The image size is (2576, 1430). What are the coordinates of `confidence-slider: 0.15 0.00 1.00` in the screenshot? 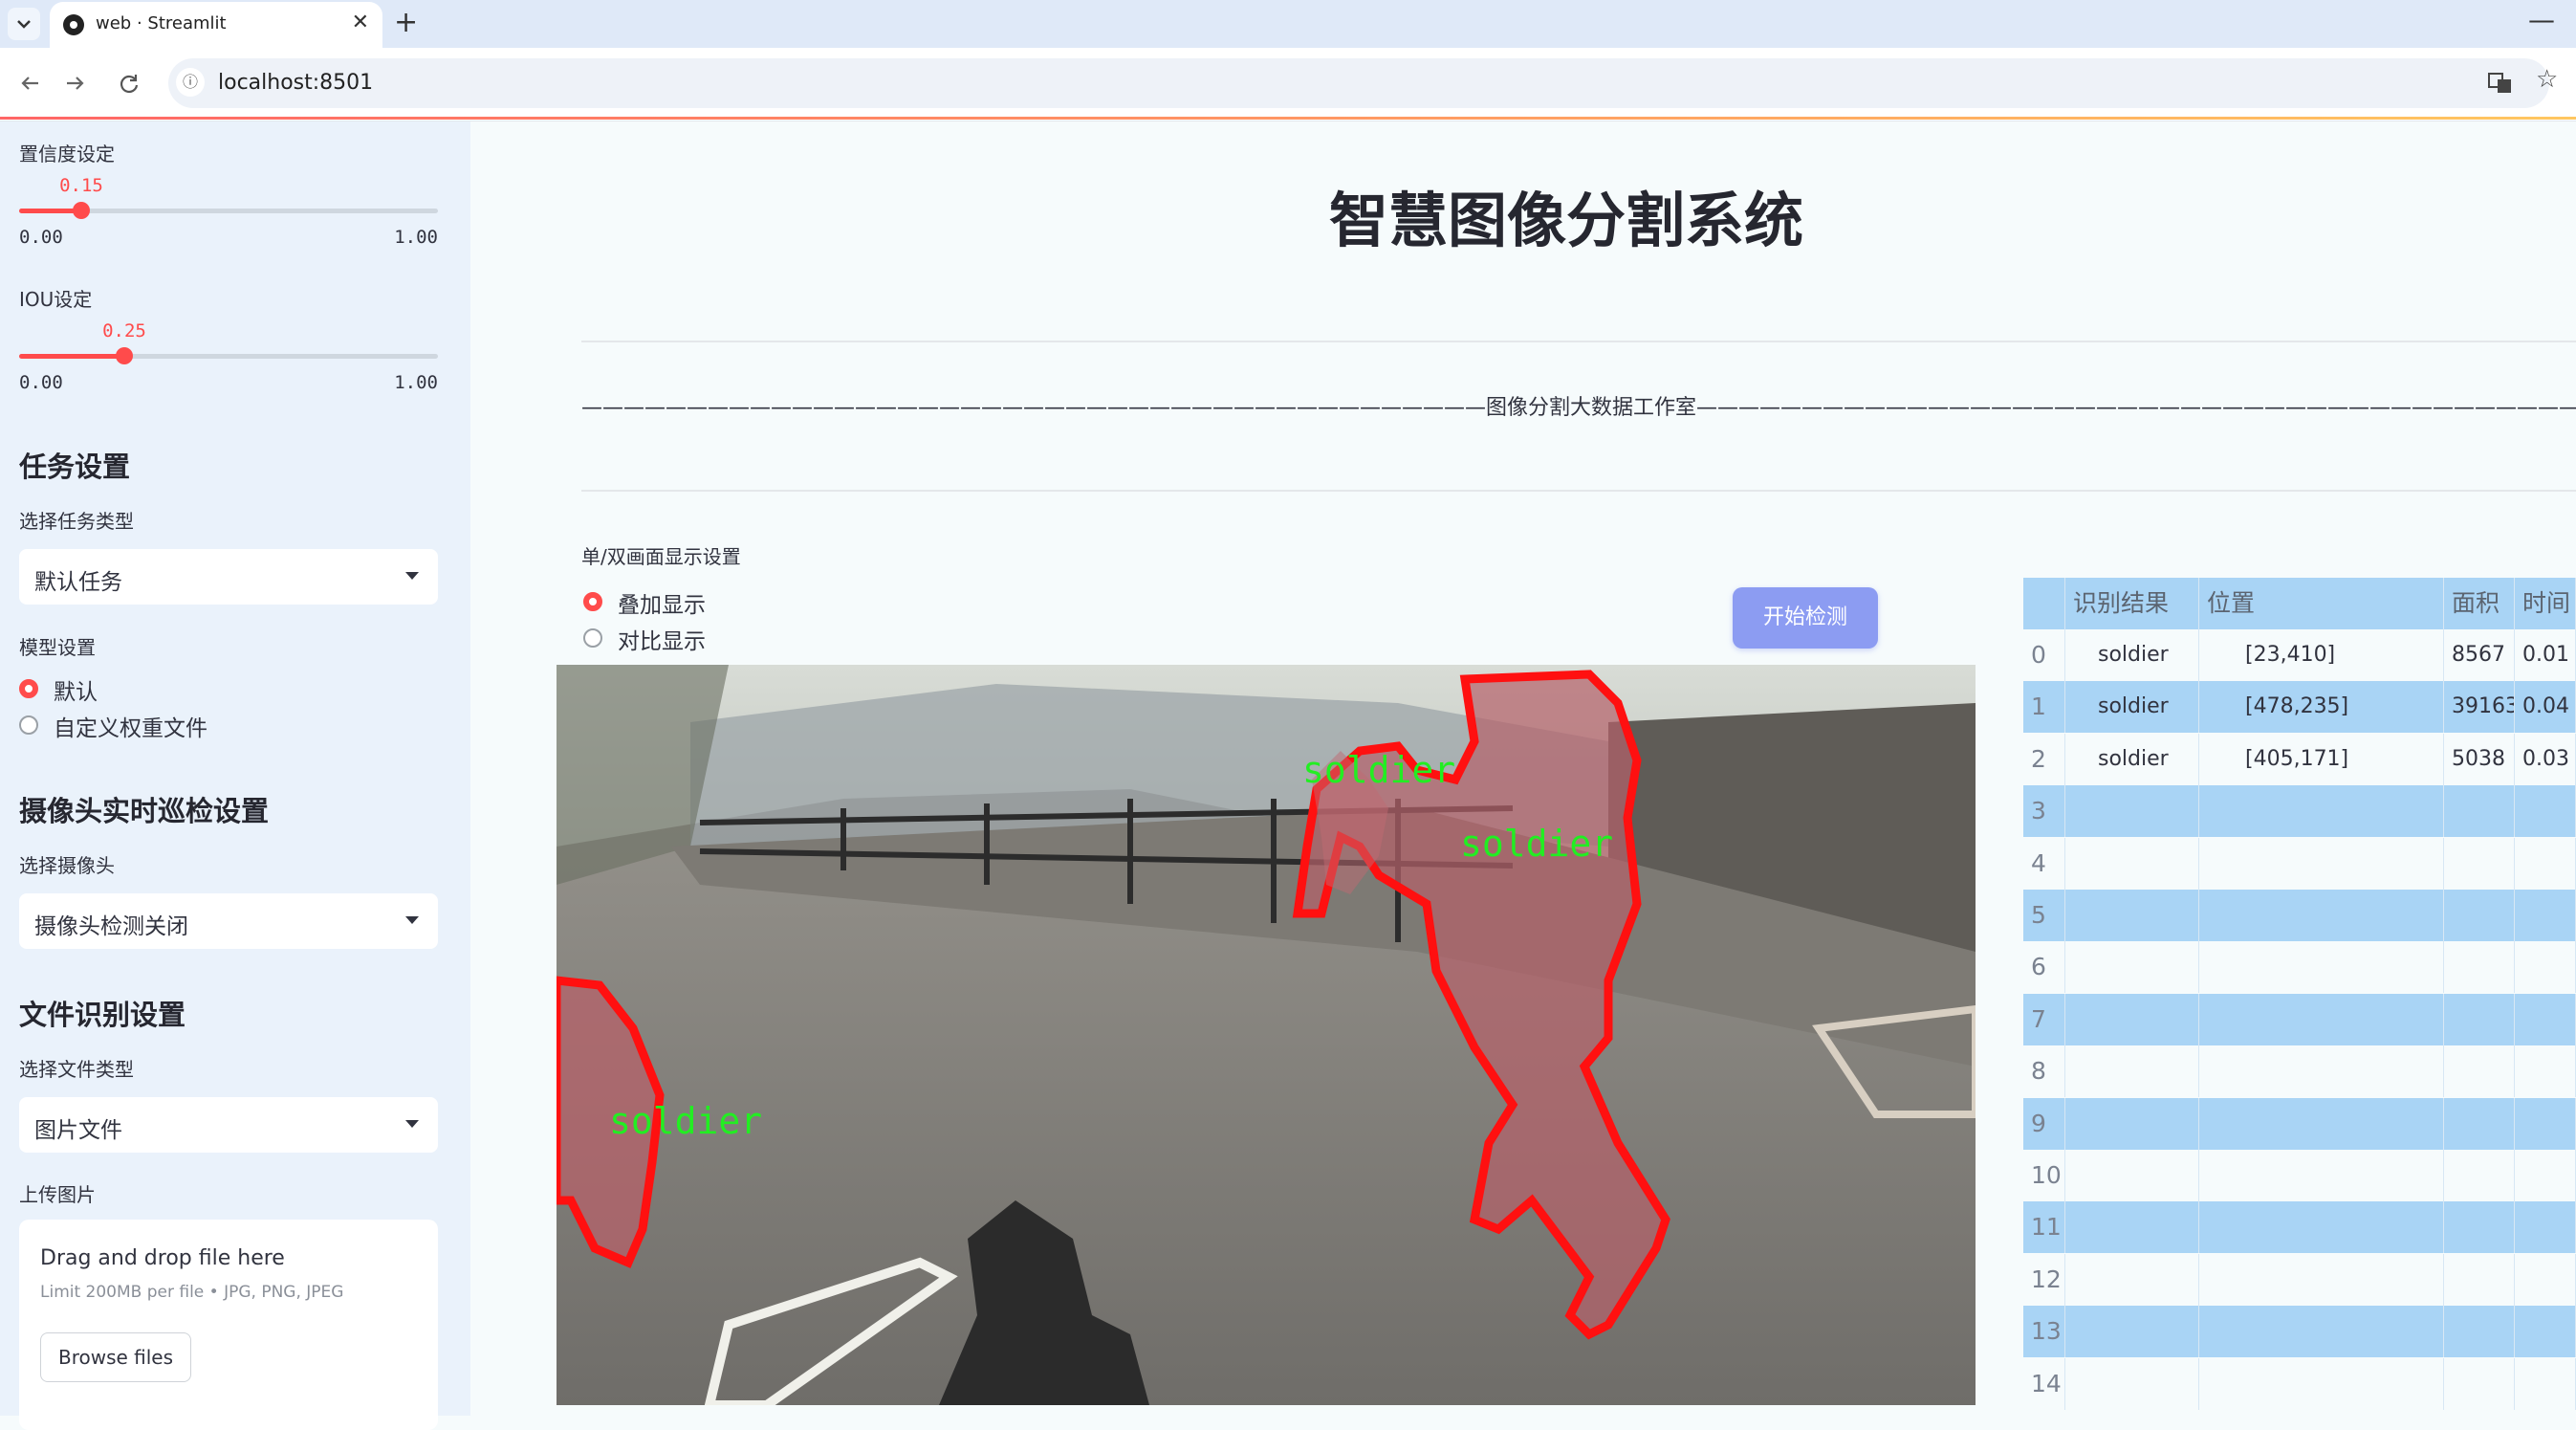 It's located at (228, 211).